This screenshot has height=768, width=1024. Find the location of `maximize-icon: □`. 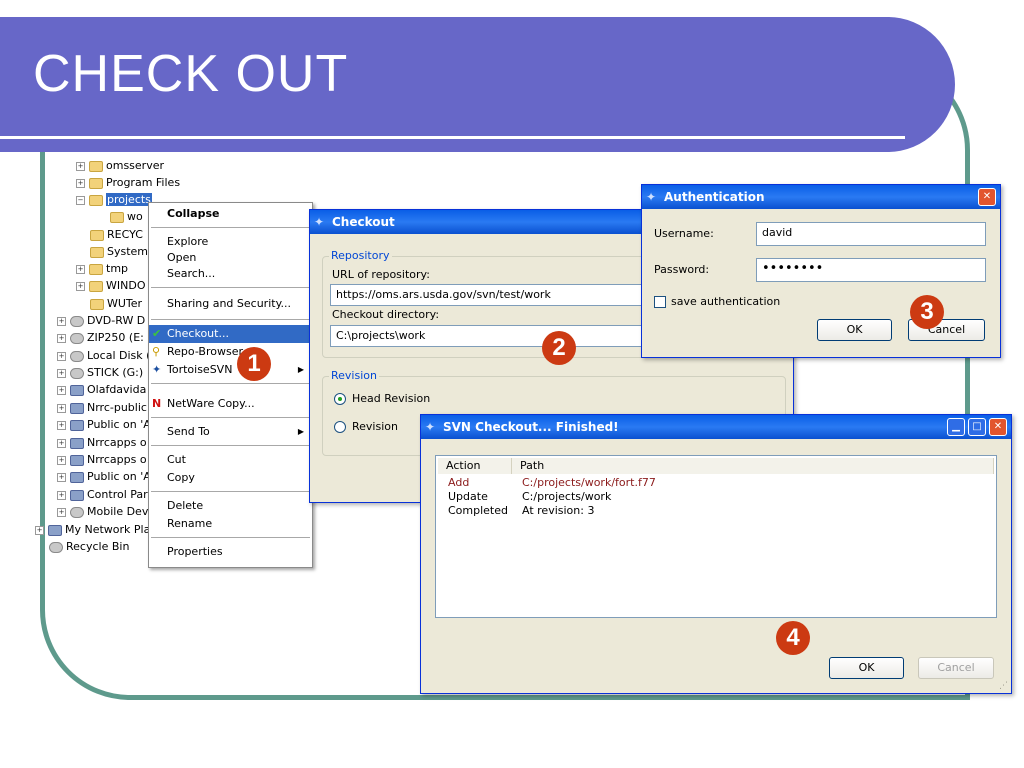

maximize-icon: □ is located at coordinates (977, 427).